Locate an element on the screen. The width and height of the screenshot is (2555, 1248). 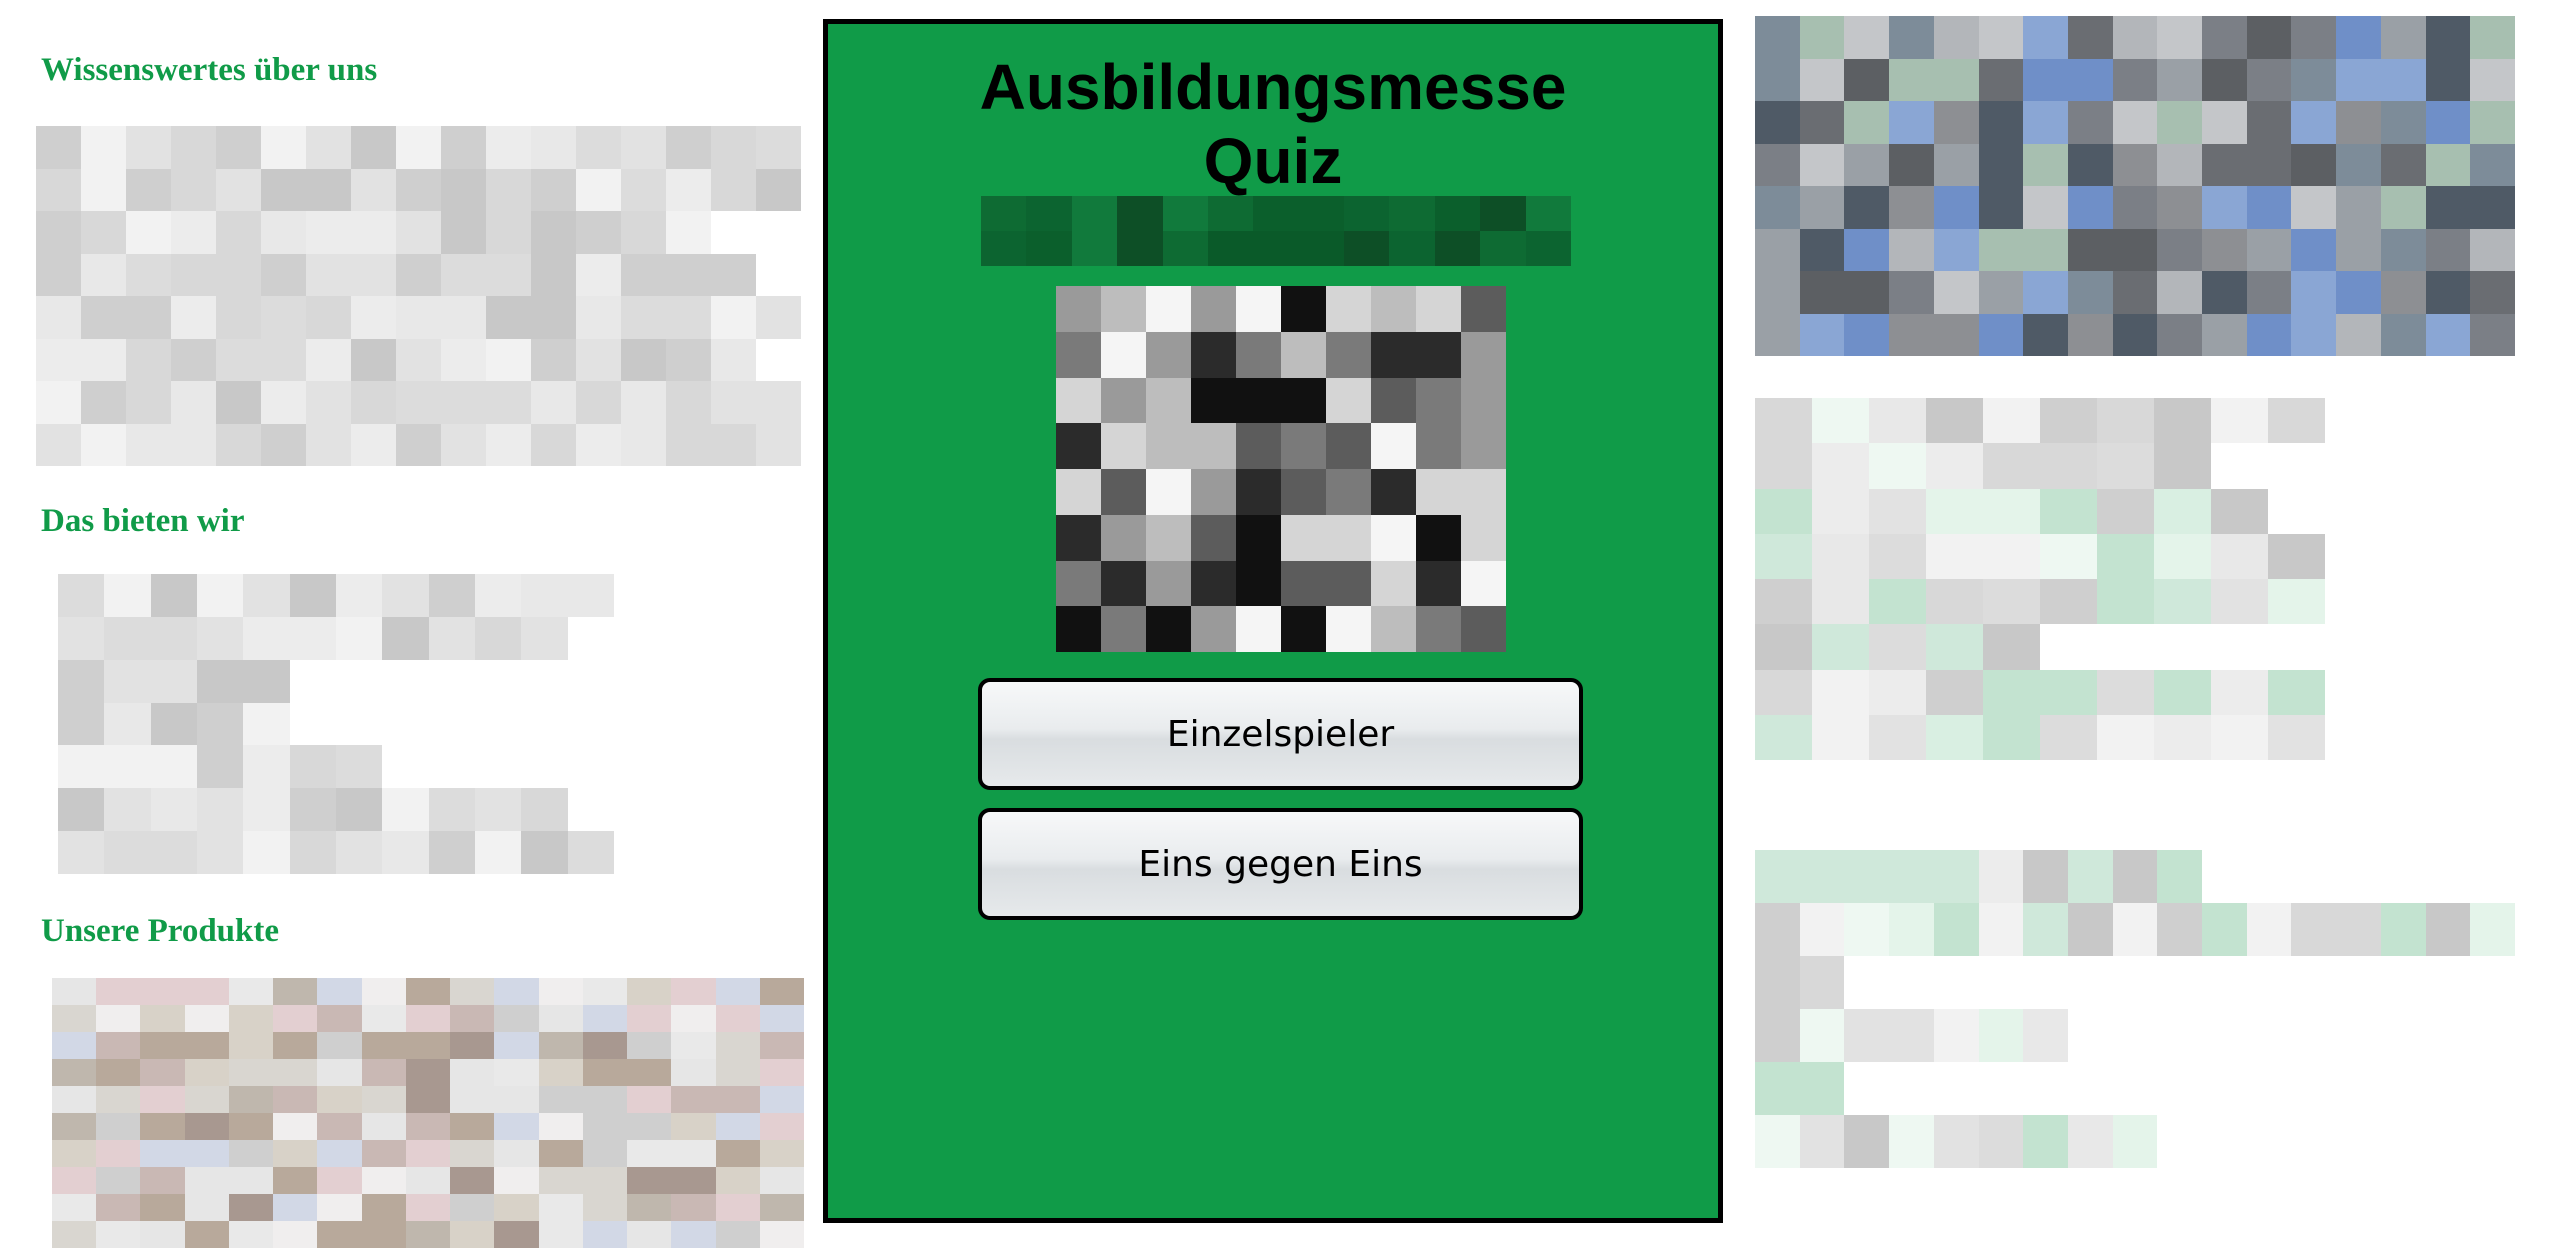
singleplayer-button-label: Einzelspieler is located at coordinates (1280, 734).